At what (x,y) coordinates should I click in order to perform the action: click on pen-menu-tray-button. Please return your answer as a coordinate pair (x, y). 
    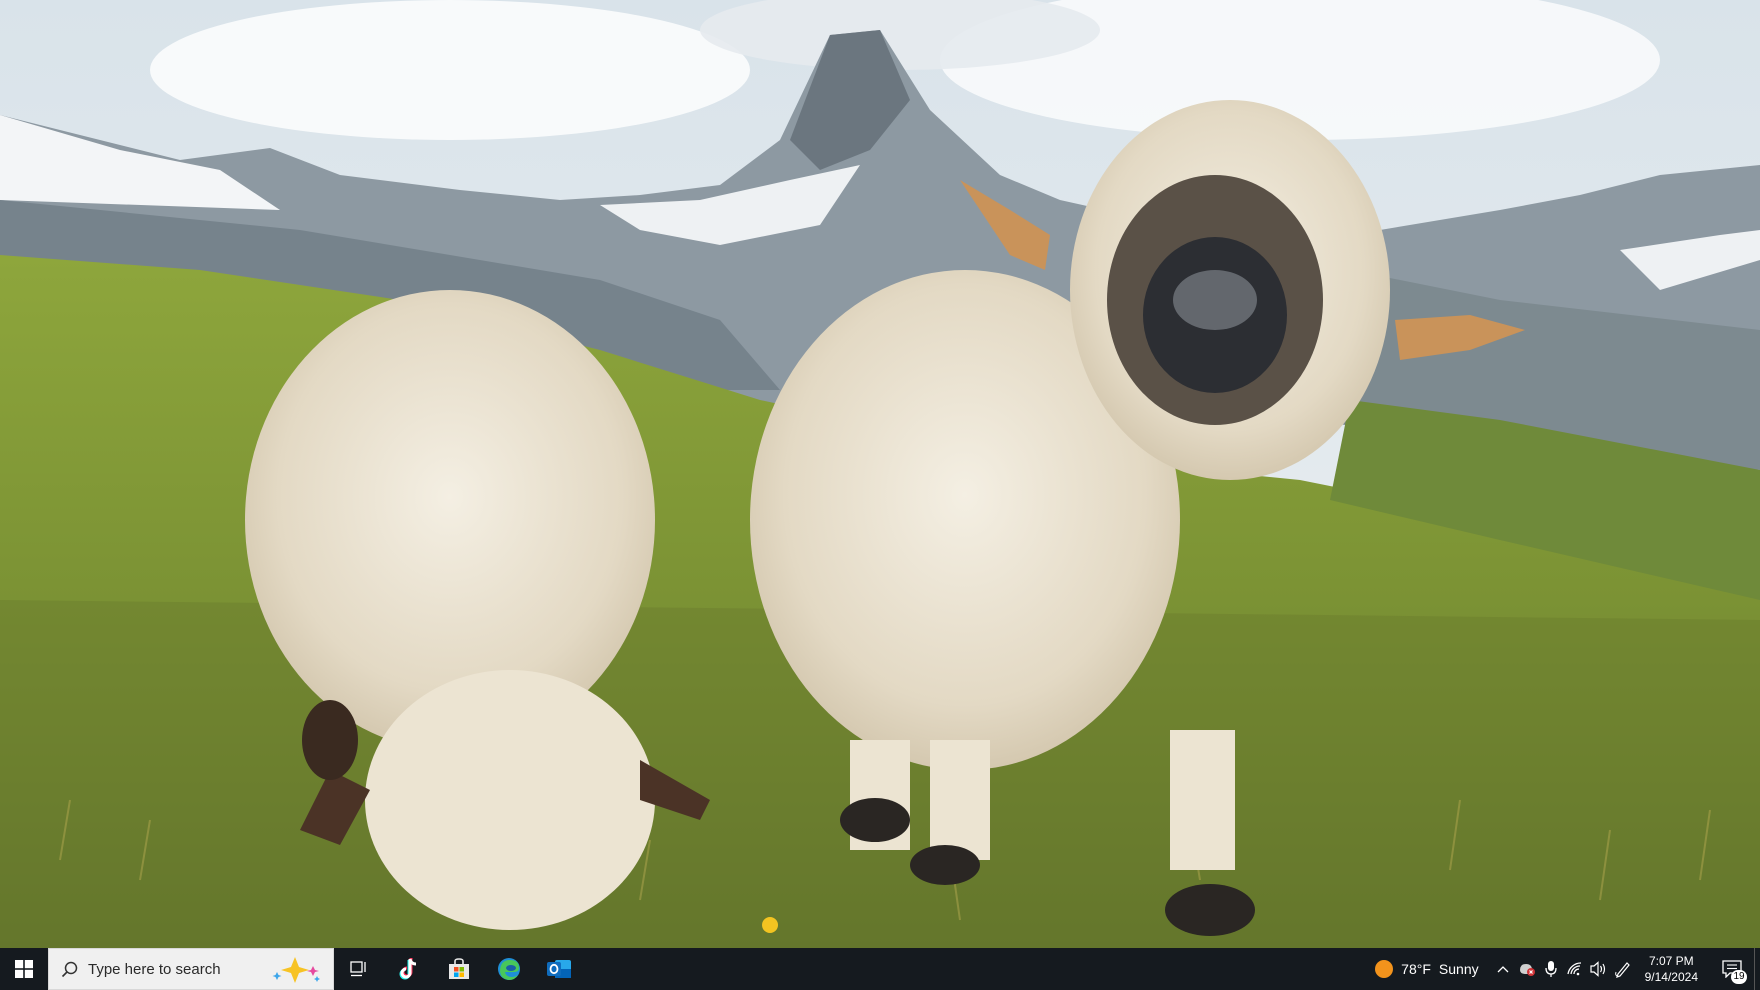
    Looking at the image, I should click on (1623, 969).